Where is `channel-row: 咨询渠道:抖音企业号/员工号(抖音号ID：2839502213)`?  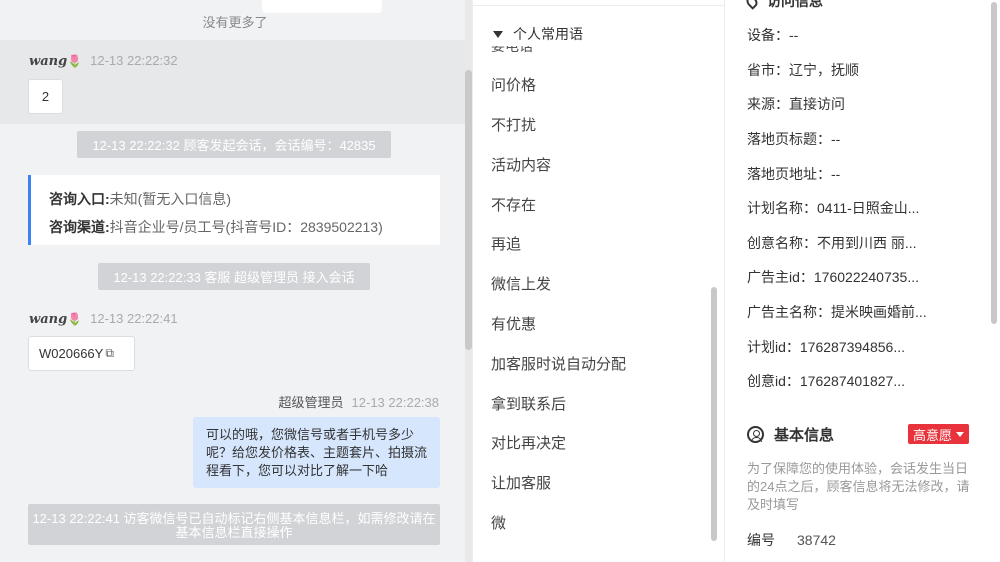 channel-row: 咨询渠道:抖音企业号/员工号(抖音号ID：2839502213) is located at coordinates (244, 227).